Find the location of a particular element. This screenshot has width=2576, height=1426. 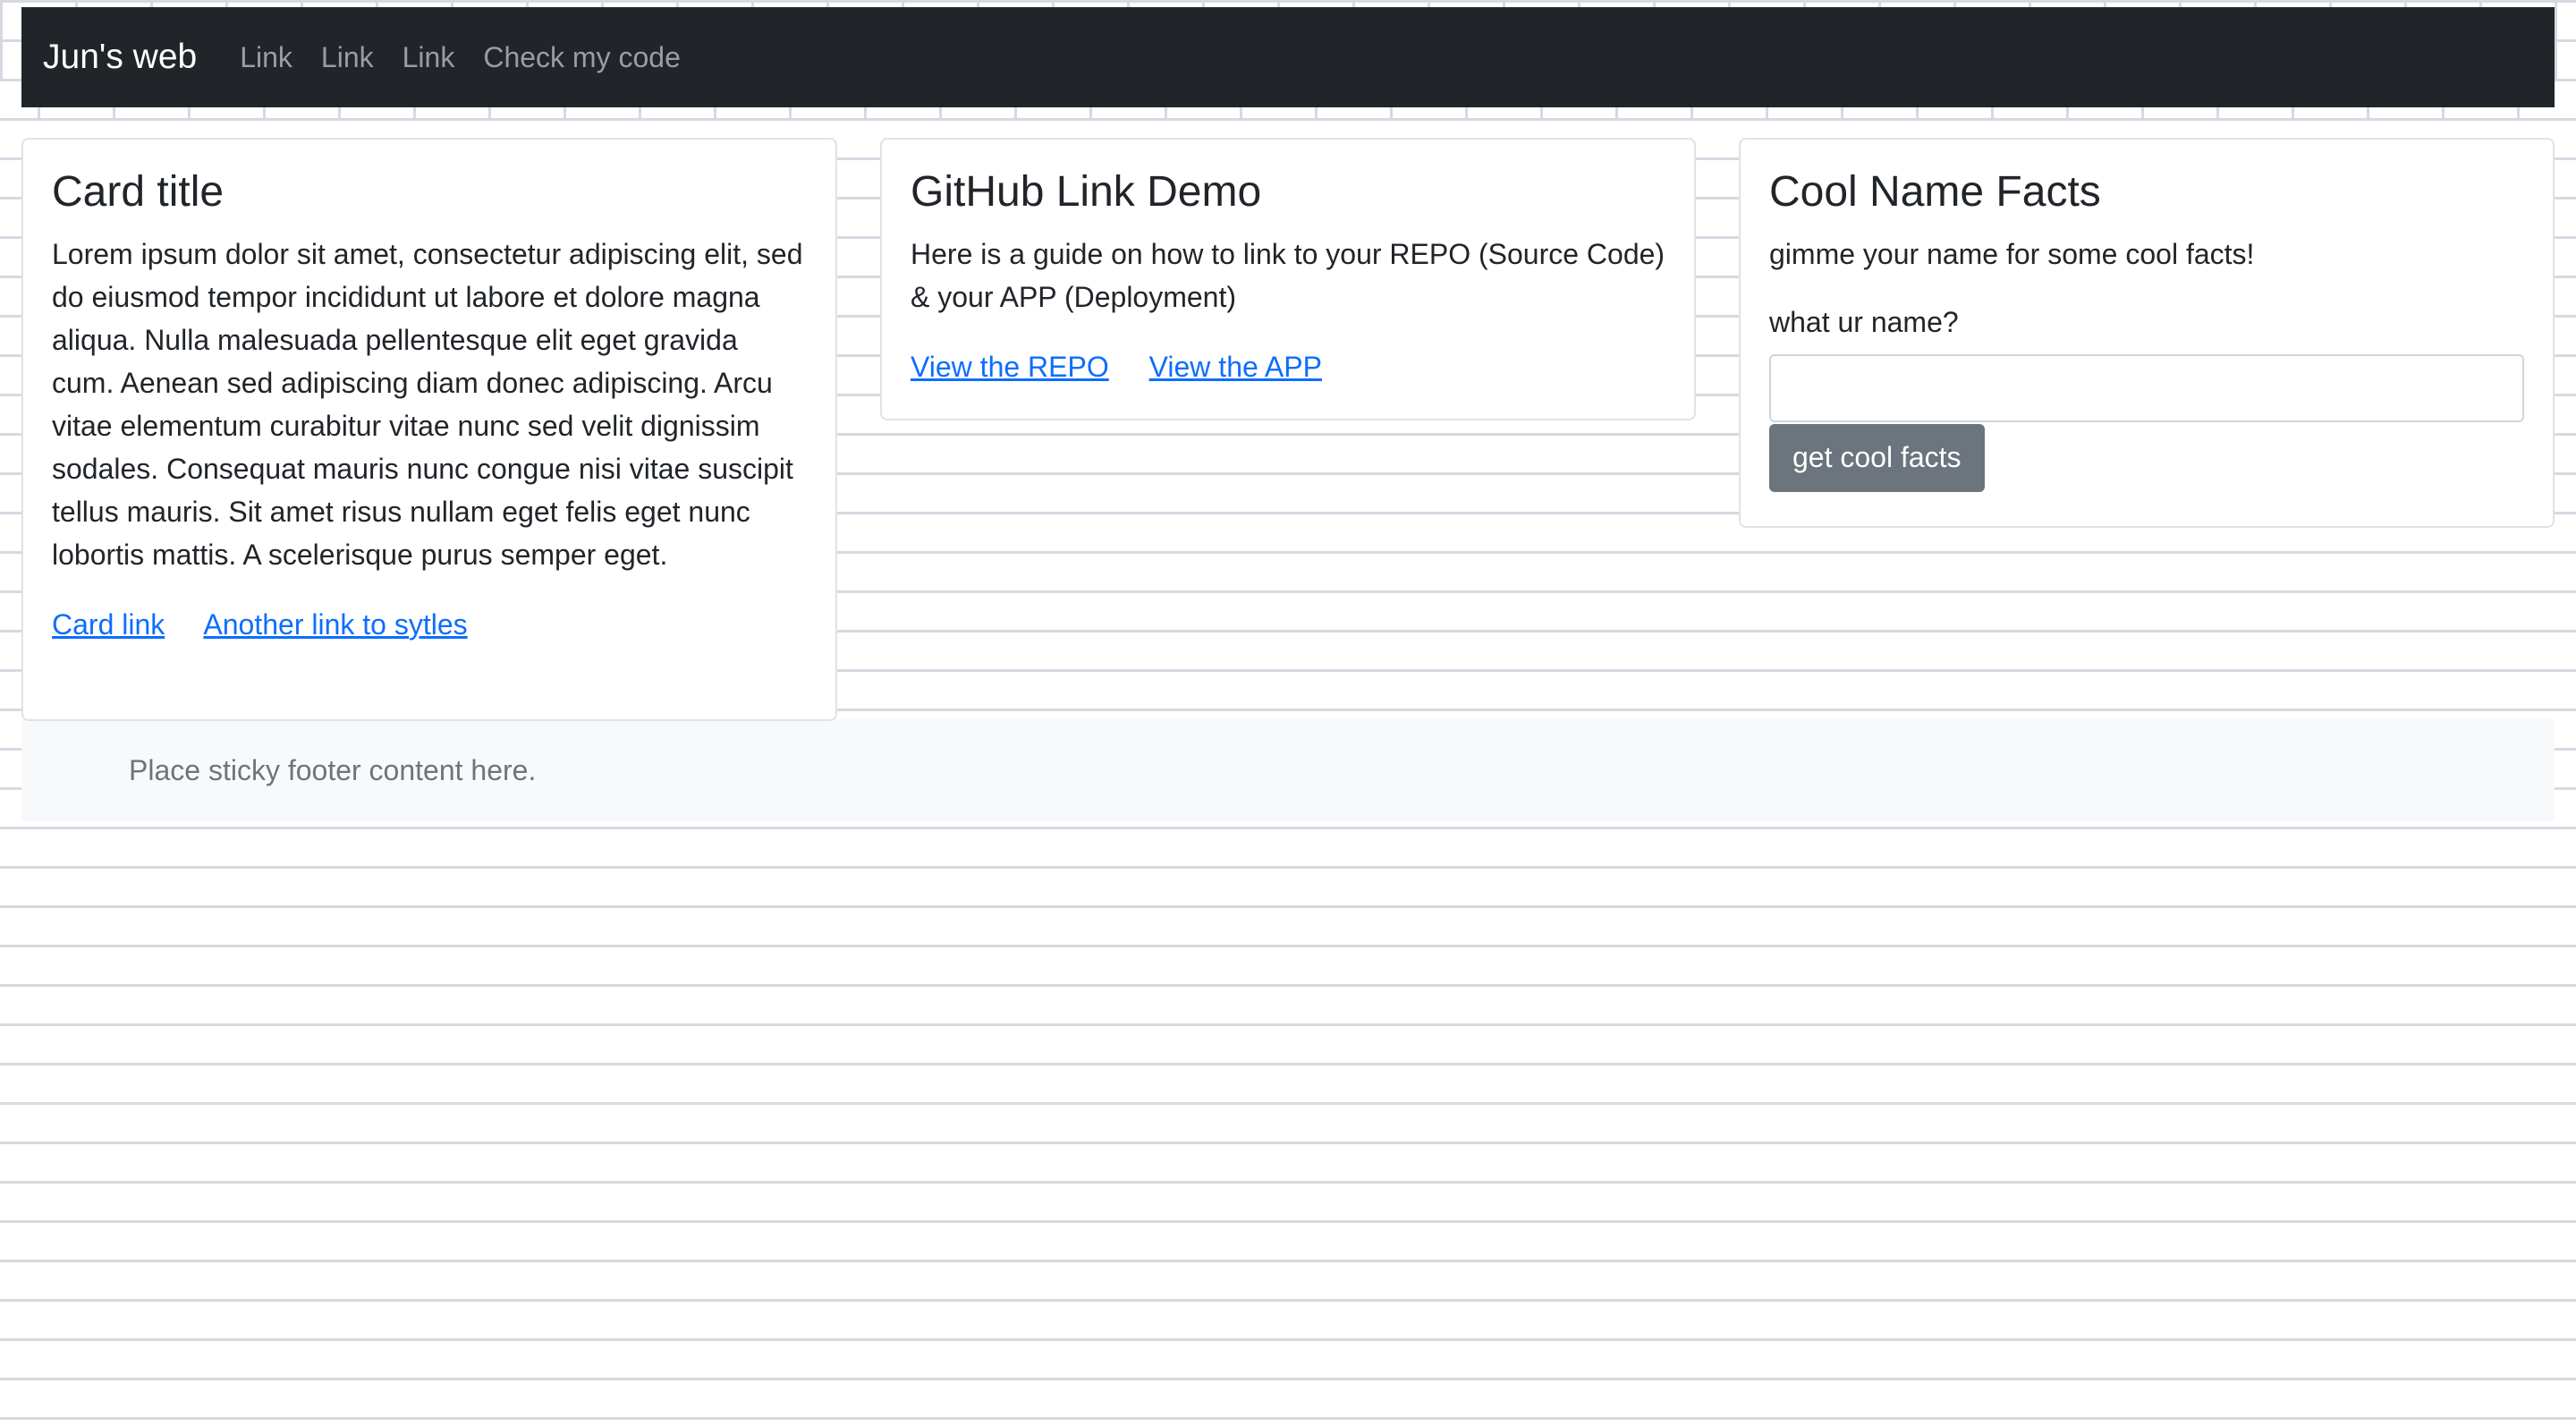

footer-text: Place sticky footer content here. is located at coordinates (333, 770).